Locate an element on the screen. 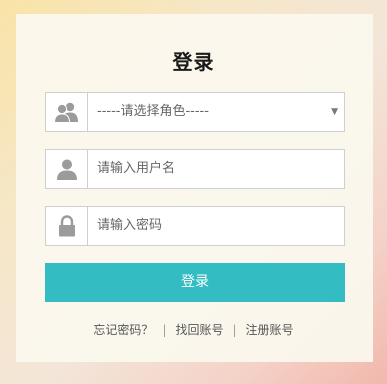 The height and width of the screenshot is (384, 387). role-select-value: -----请选择角色----- is located at coordinates (153, 111).